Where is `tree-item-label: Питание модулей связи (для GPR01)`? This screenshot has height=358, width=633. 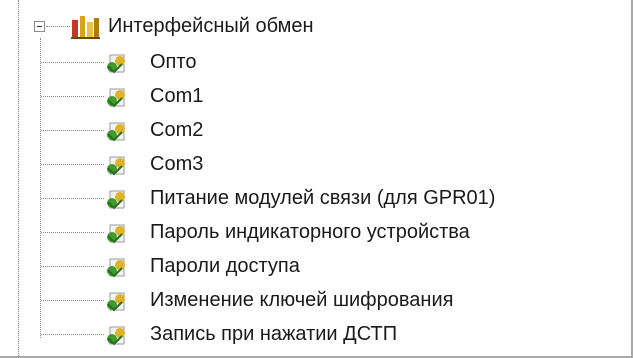
tree-item-label: Питание модулей связи (для GPR01) is located at coordinates (323, 198).